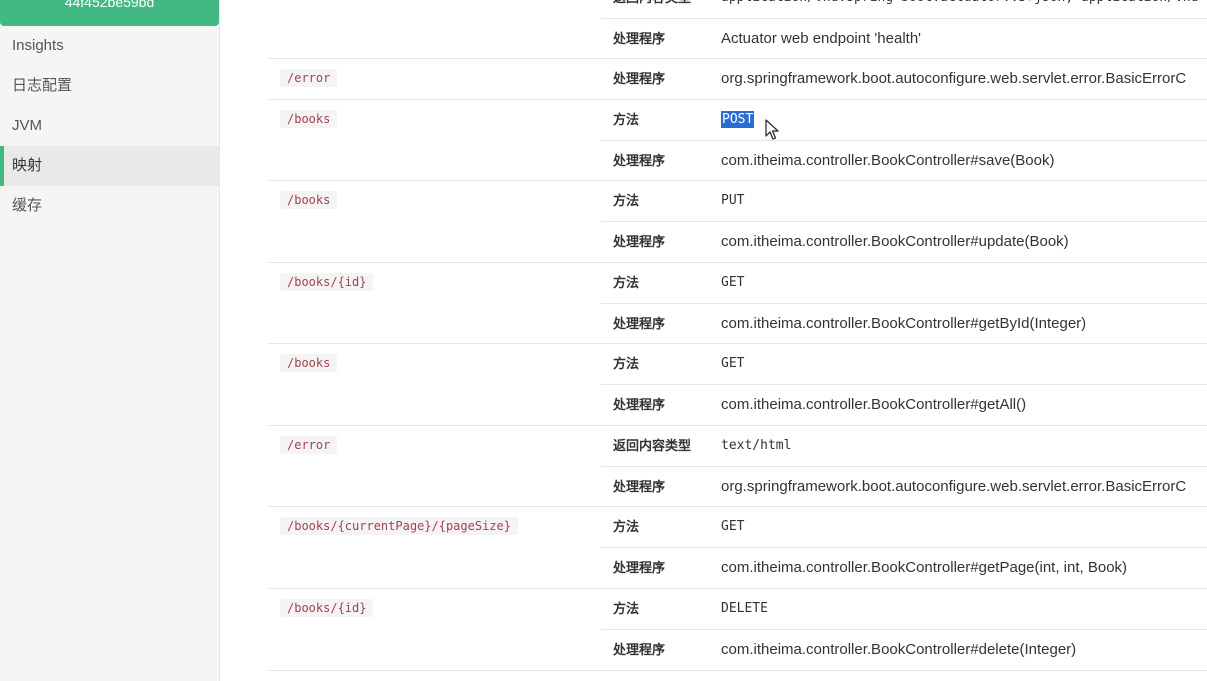 This screenshot has width=1207, height=681. I want to click on row-value: PUT, so click(733, 200).